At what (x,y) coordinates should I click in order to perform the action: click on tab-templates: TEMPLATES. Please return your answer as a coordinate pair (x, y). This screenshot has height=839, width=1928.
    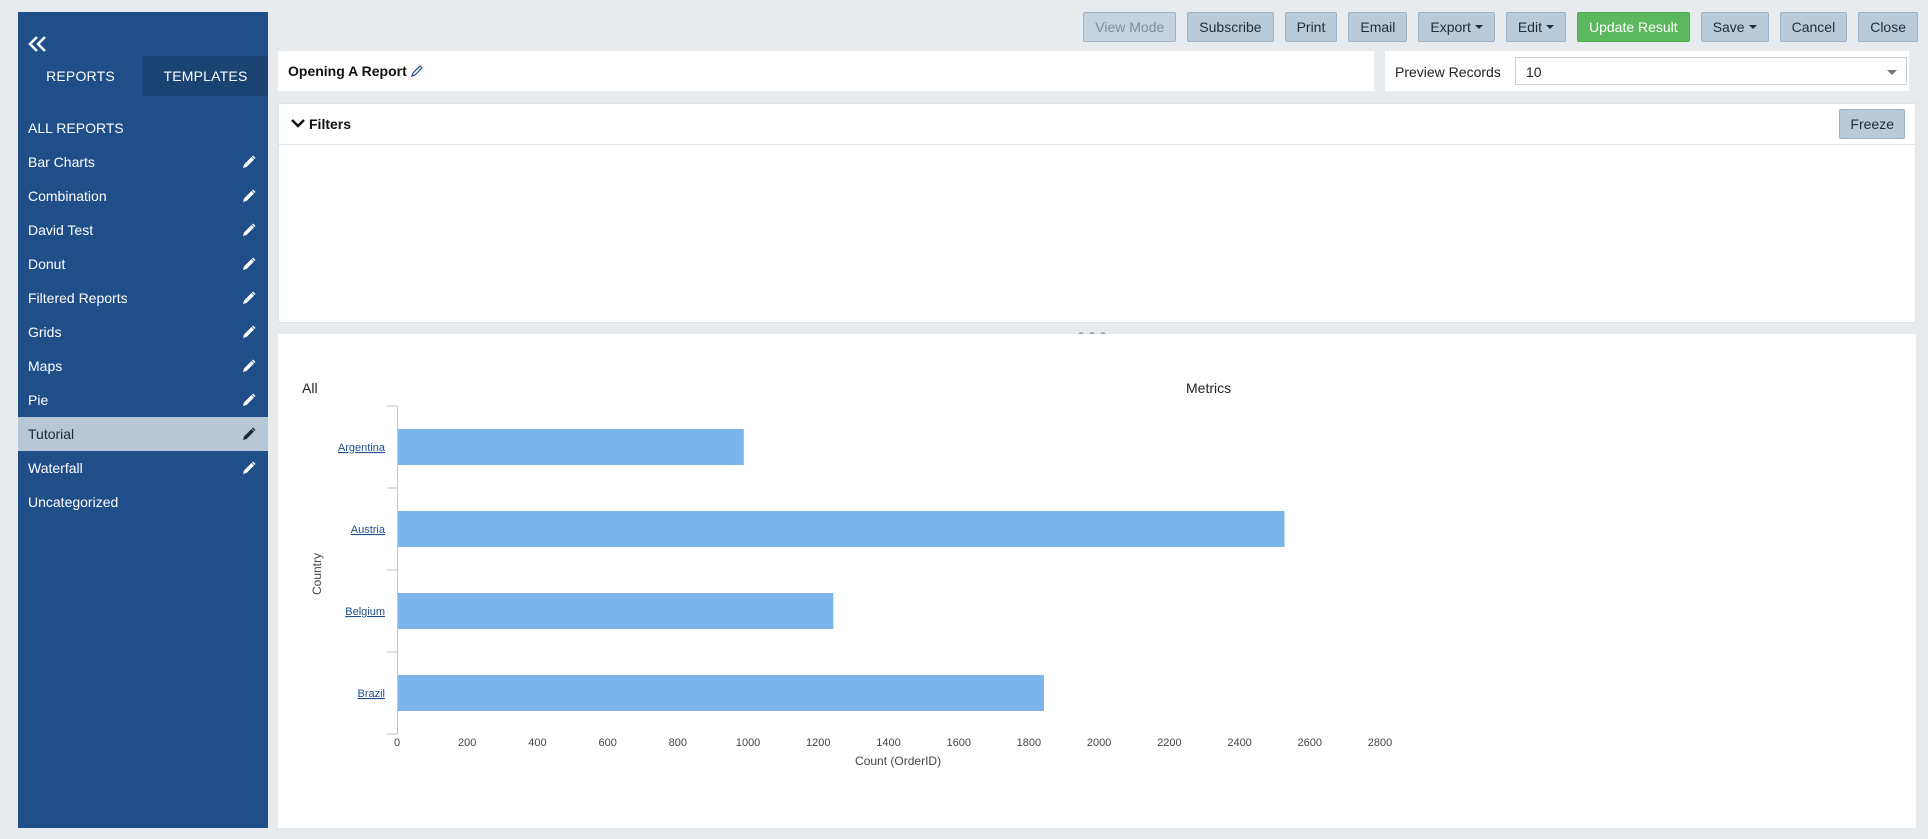
    Looking at the image, I should click on (205, 76).